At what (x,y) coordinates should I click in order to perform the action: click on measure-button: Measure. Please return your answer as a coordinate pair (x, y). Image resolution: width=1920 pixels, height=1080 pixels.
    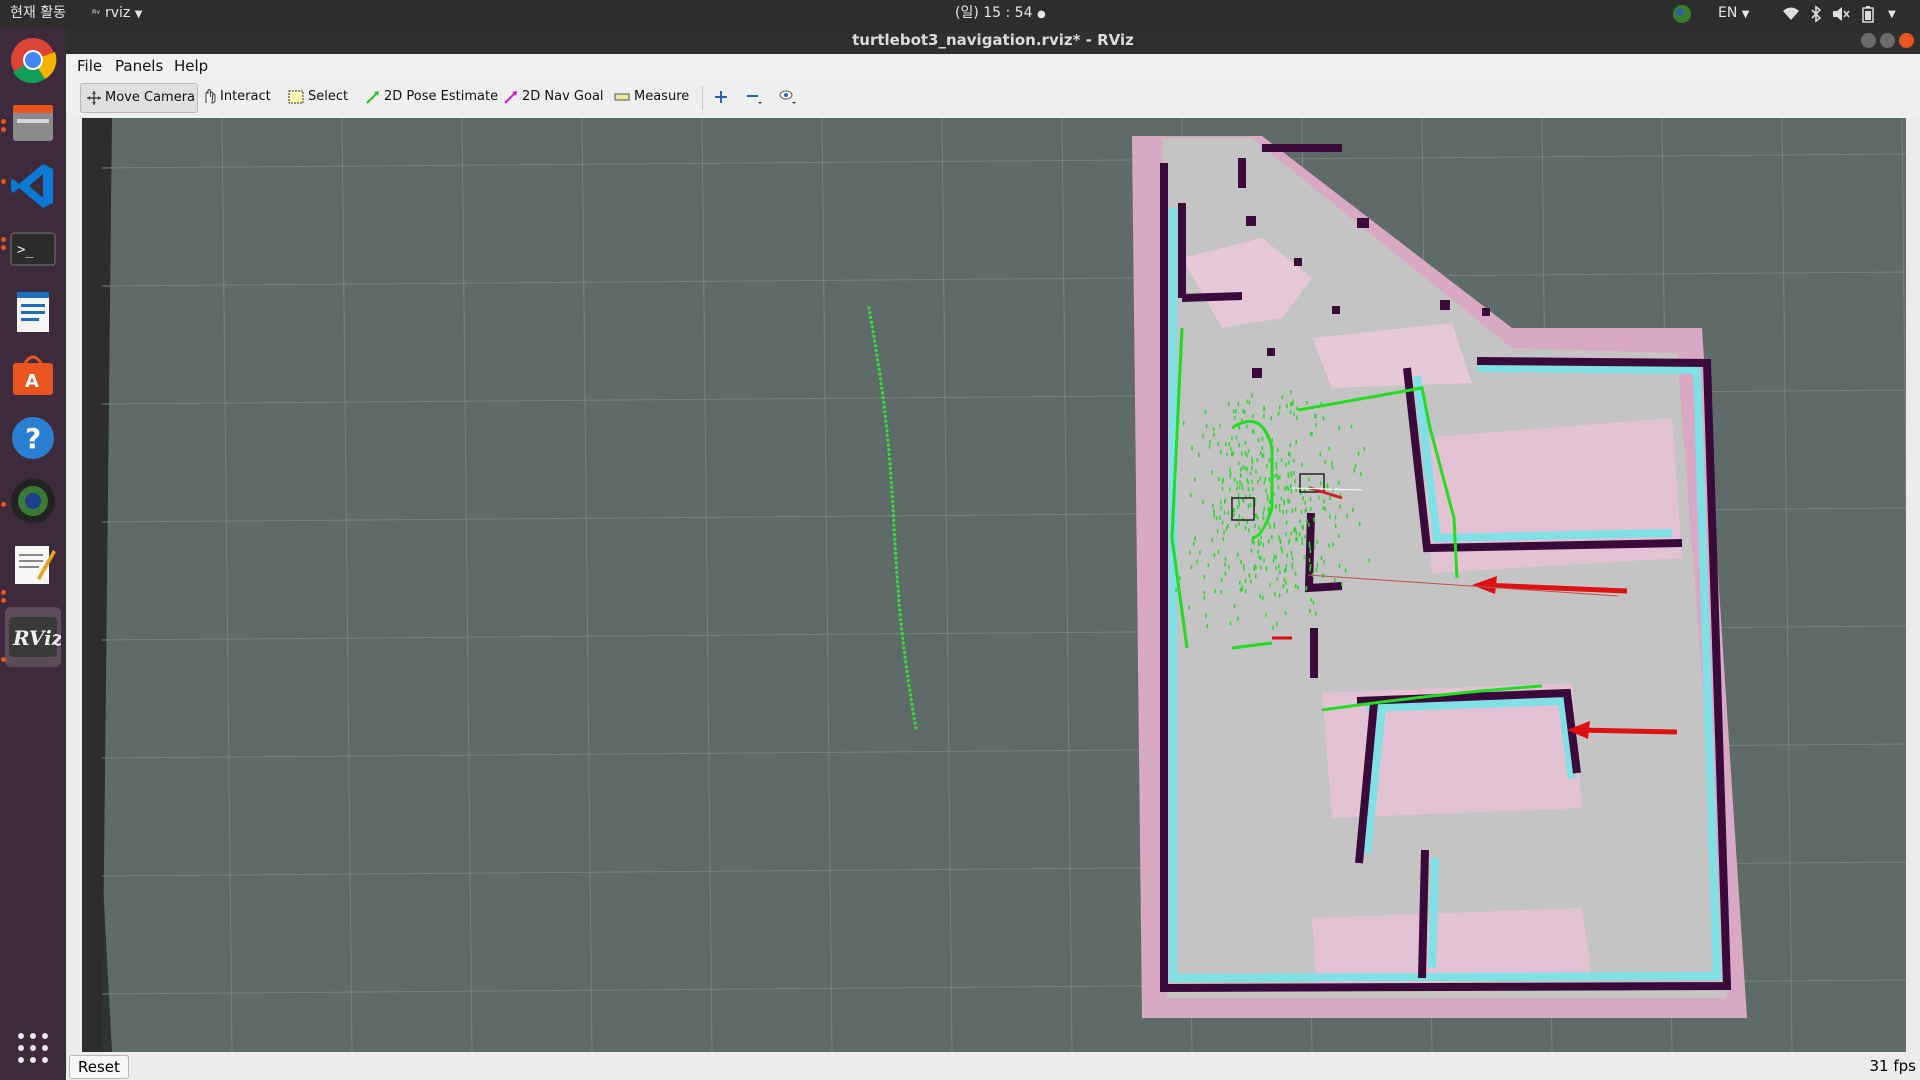
    Looking at the image, I should click on (651, 97).